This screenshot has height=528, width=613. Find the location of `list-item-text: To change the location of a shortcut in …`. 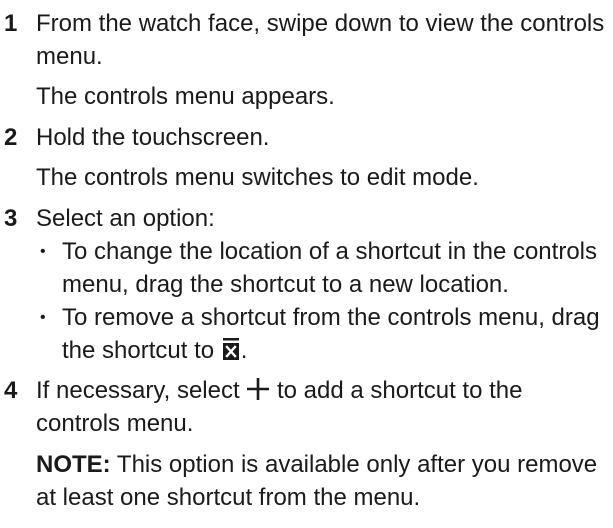

list-item-text: To change the location of a shortcut in … is located at coordinates (329, 268).